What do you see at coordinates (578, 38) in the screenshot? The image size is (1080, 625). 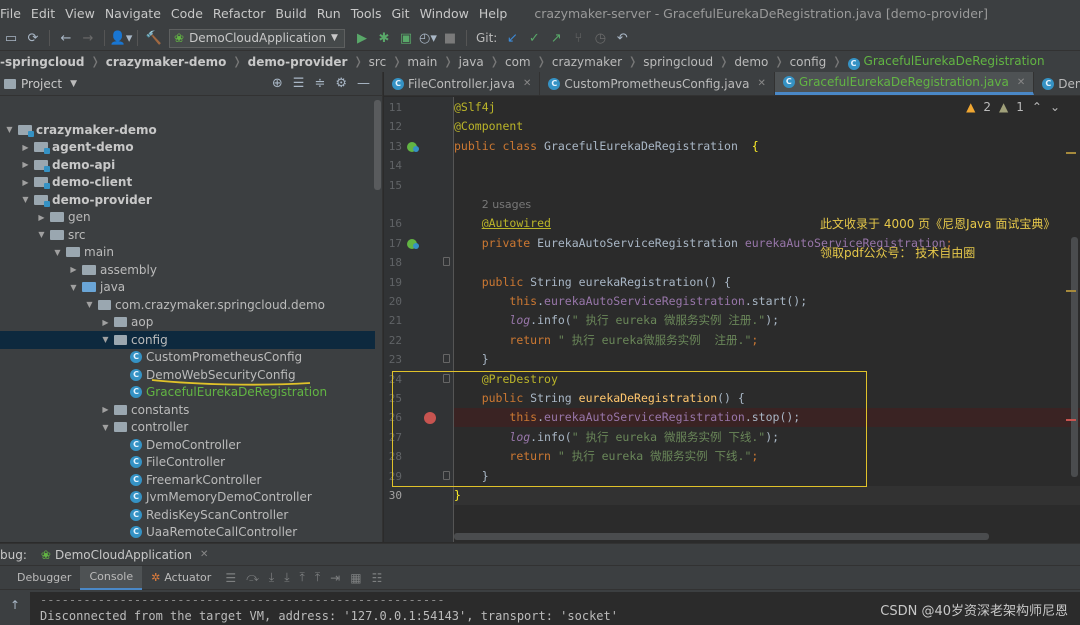 I see `git-merge-icon: ⑂` at bounding box center [578, 38].